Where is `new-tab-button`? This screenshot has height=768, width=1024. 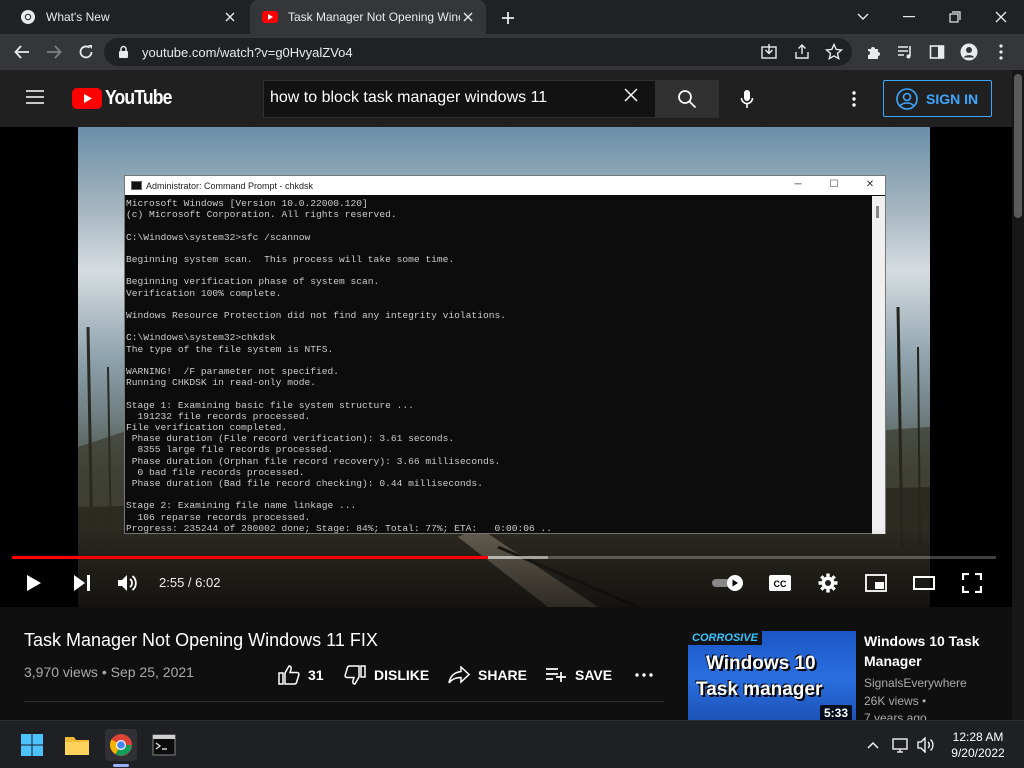 new-tab-button is located at coordinates (508, 18).